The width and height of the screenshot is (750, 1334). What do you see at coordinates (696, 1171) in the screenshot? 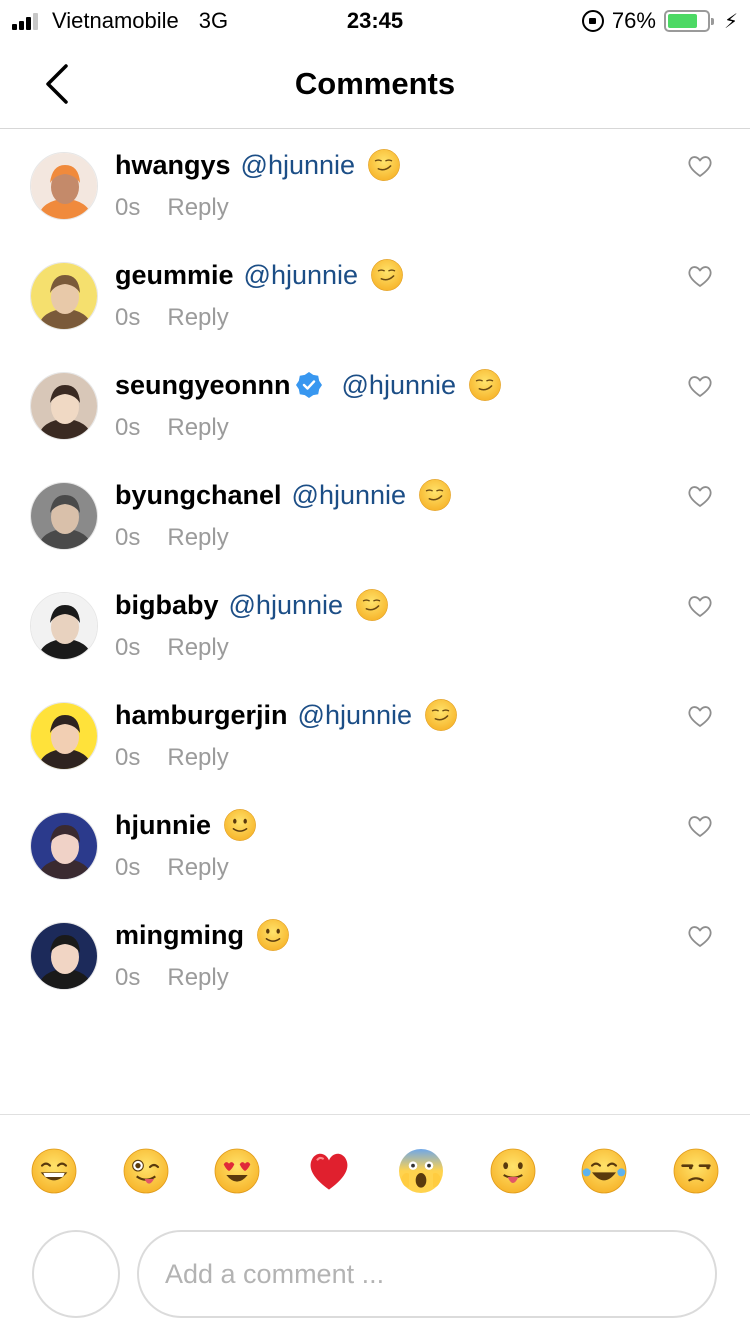
I see `unamused-face-icon` at bounding box center [696, 1171].